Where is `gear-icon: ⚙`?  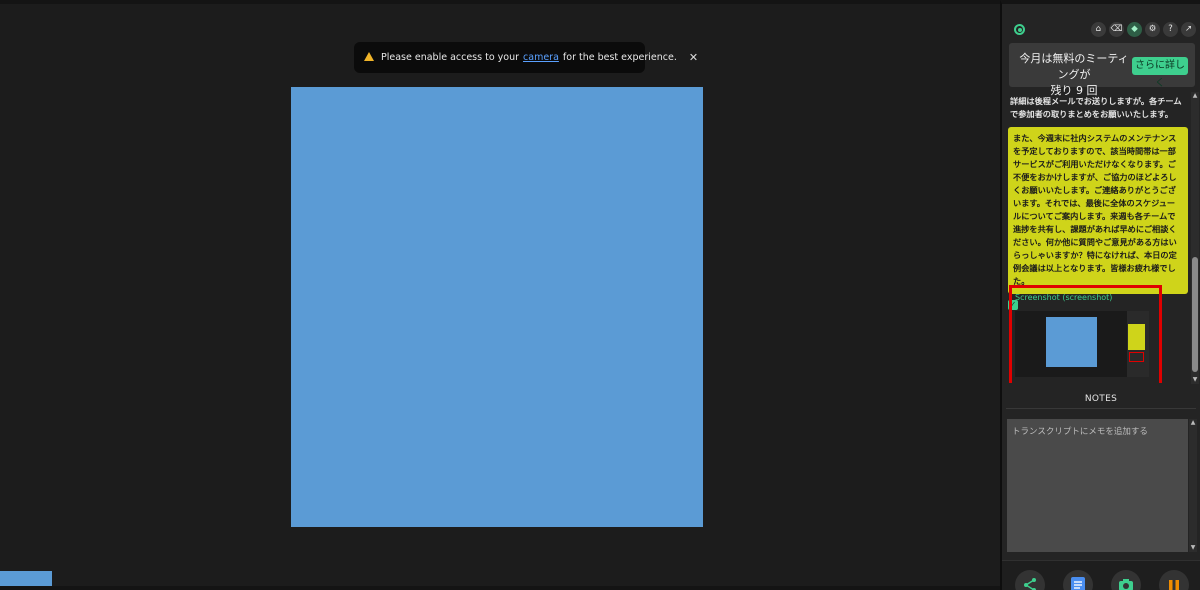
gear-icon: ⚙ is located at coordinates (1152, 29).